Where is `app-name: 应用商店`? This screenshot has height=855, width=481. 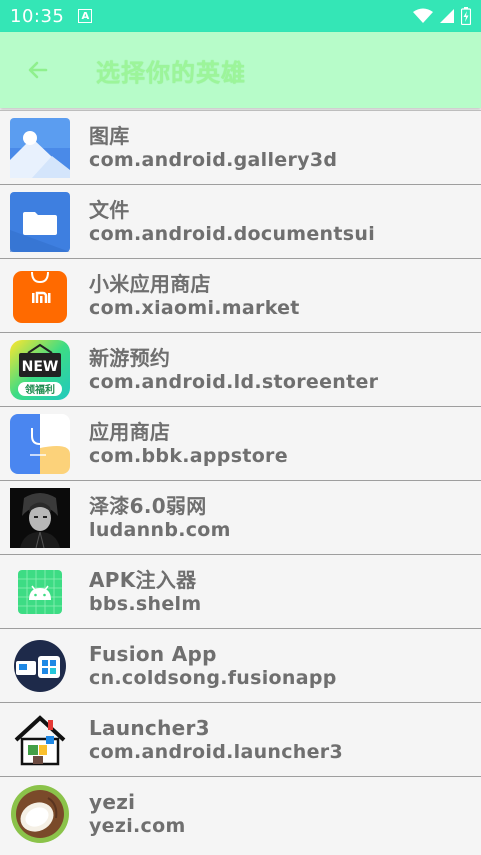 app-name: 应用商店 is located at coordinates (130, 431).